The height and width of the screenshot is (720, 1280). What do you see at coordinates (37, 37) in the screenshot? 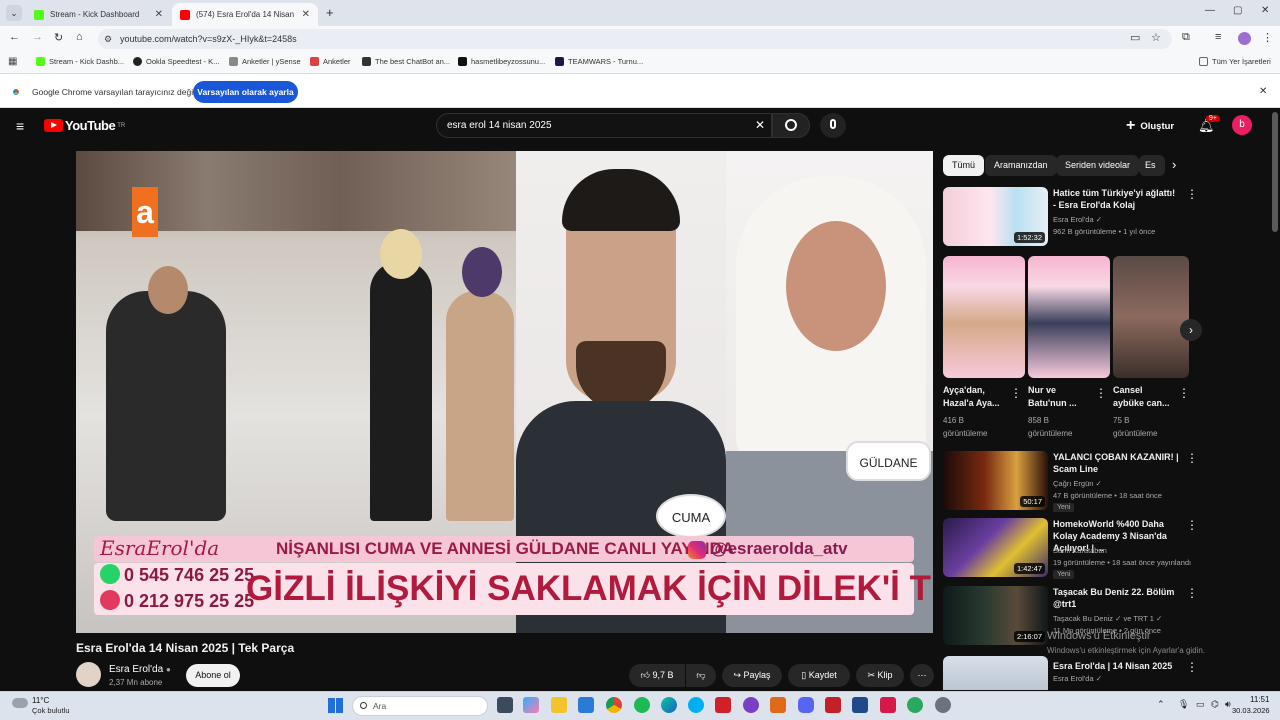
I see `forward-icon: →` at bounding box center [37, 37].